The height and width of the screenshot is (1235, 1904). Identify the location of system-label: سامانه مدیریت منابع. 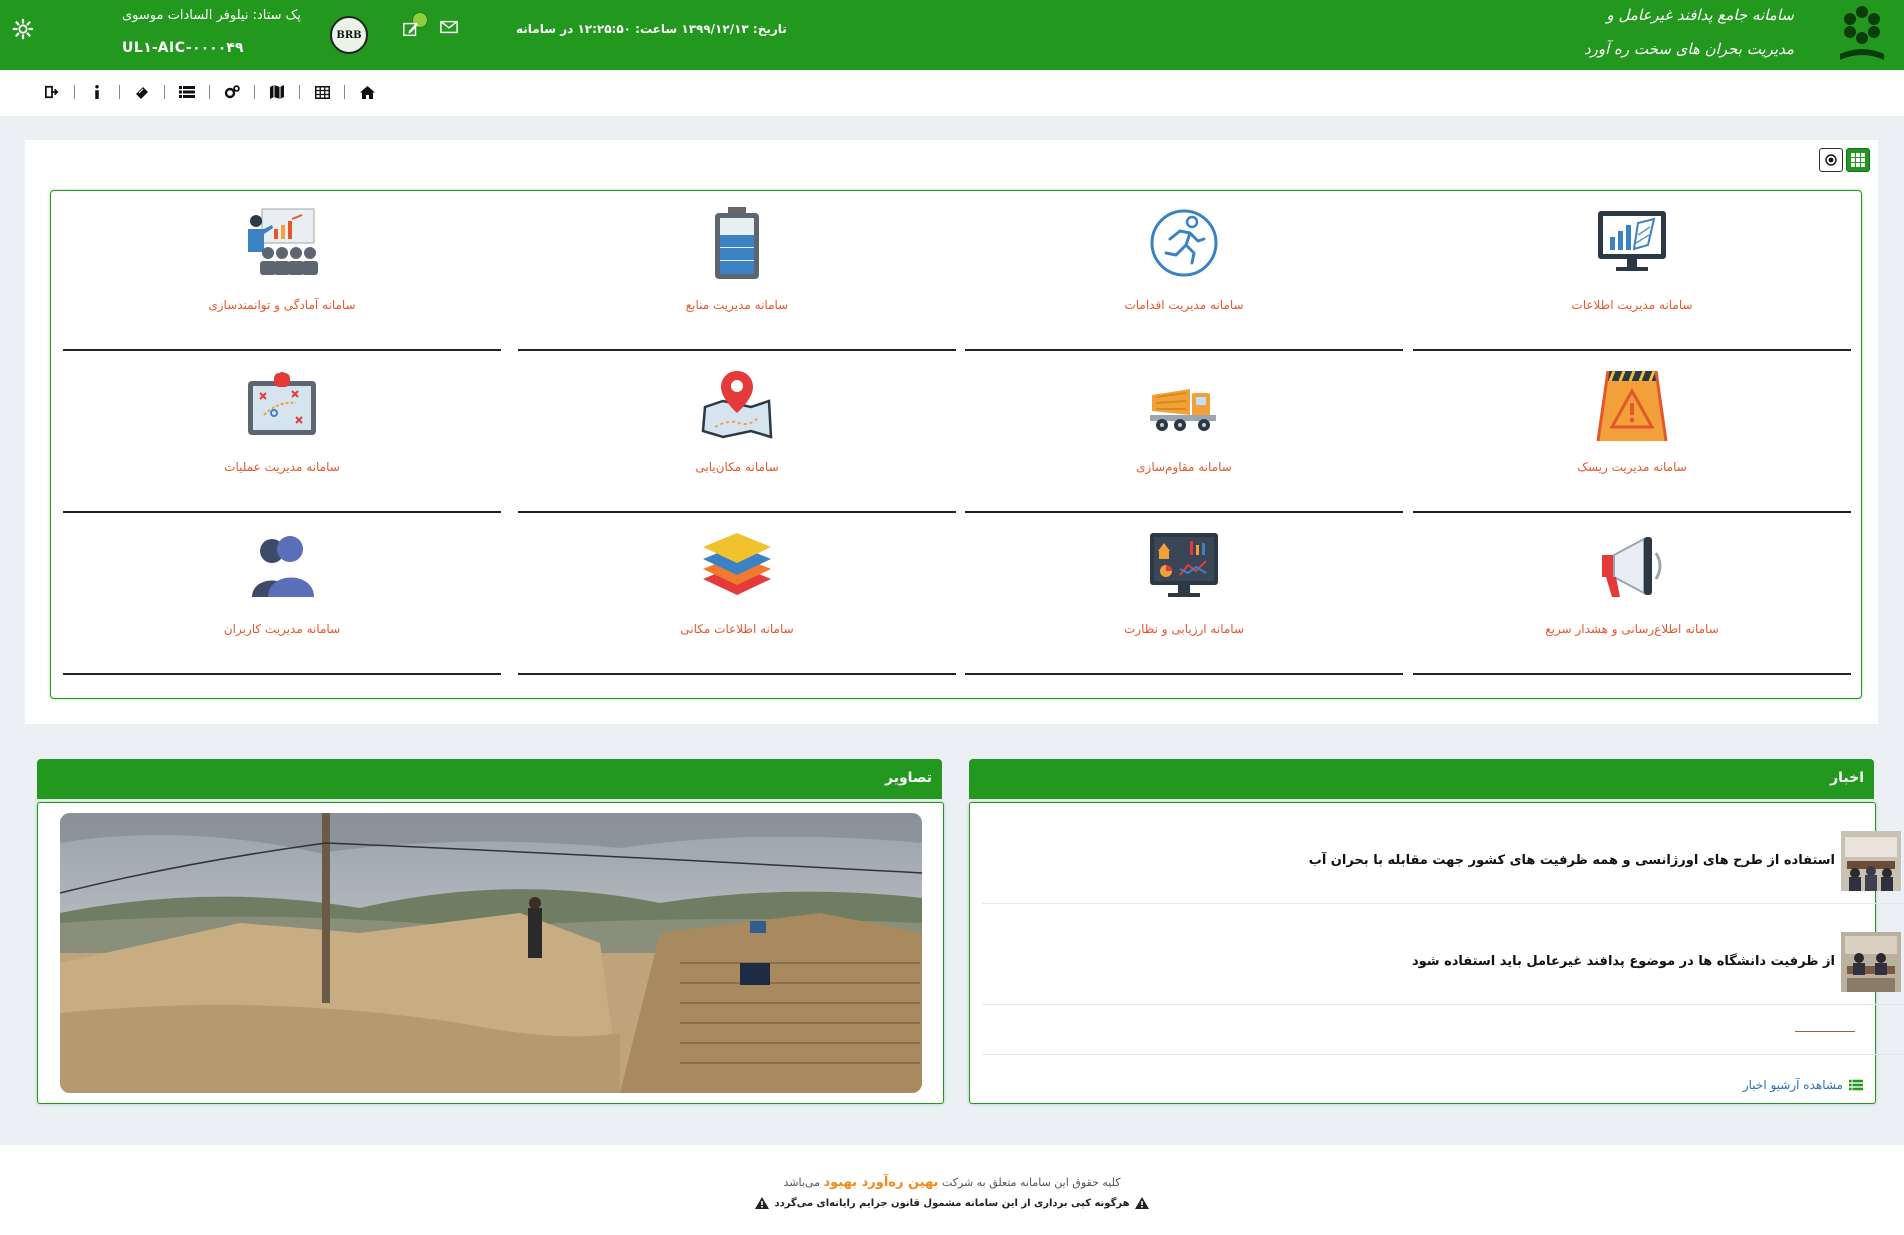
(737, 305).